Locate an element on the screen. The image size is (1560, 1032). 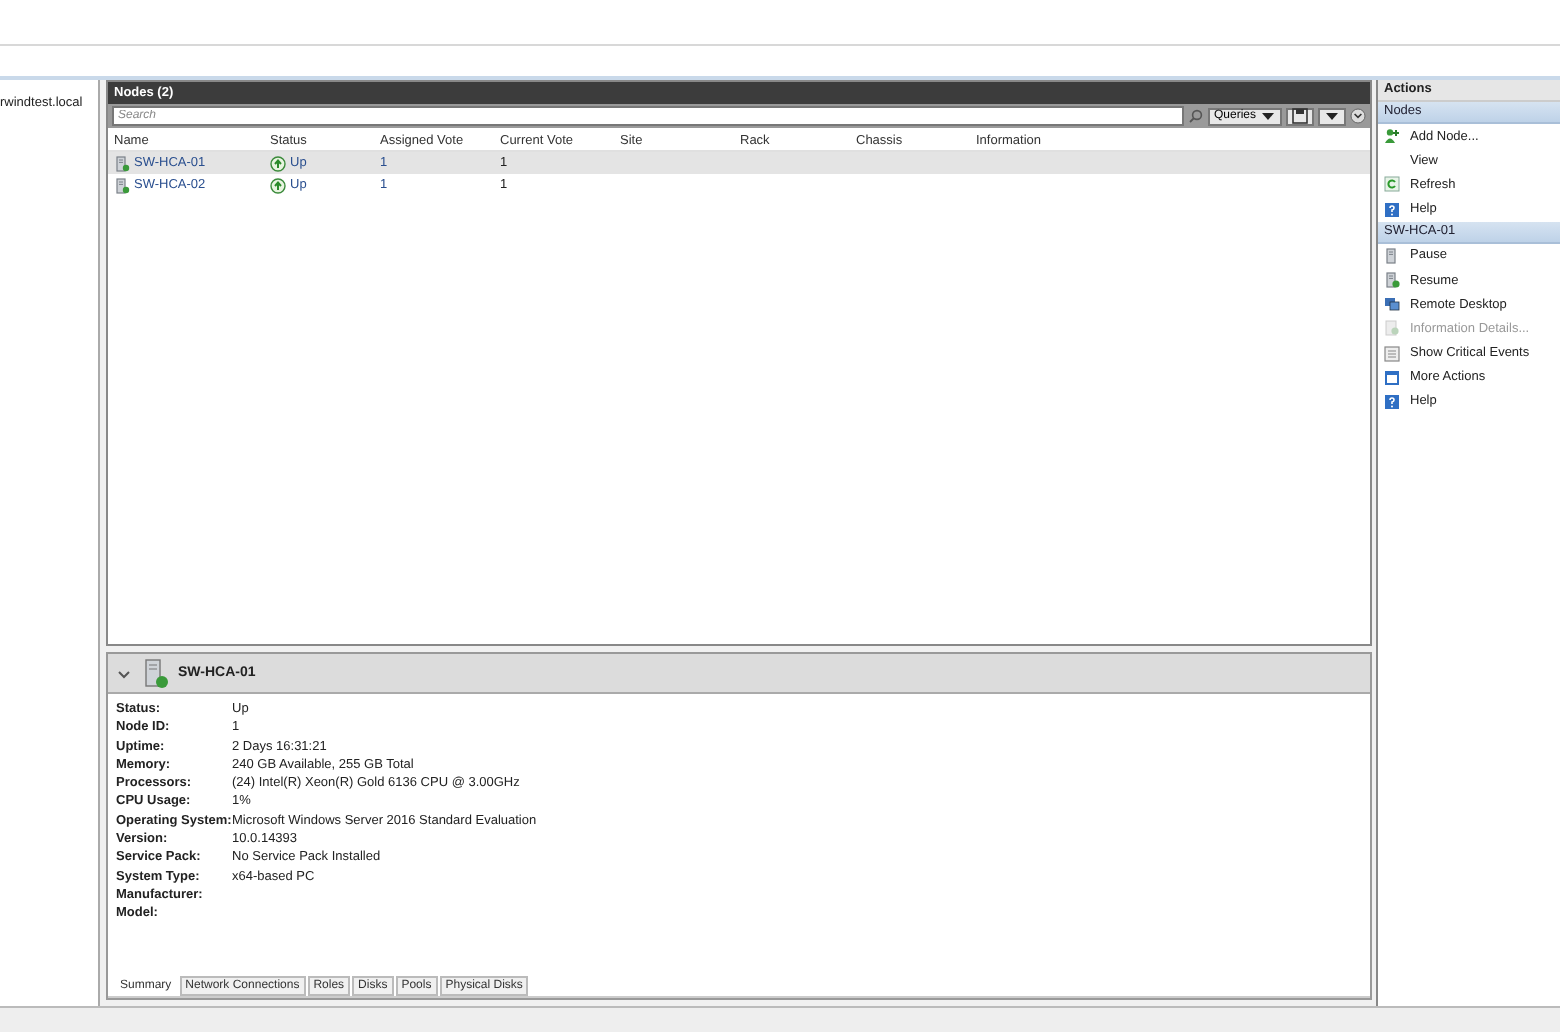
log-icon is located at coordinates (1392, 353).